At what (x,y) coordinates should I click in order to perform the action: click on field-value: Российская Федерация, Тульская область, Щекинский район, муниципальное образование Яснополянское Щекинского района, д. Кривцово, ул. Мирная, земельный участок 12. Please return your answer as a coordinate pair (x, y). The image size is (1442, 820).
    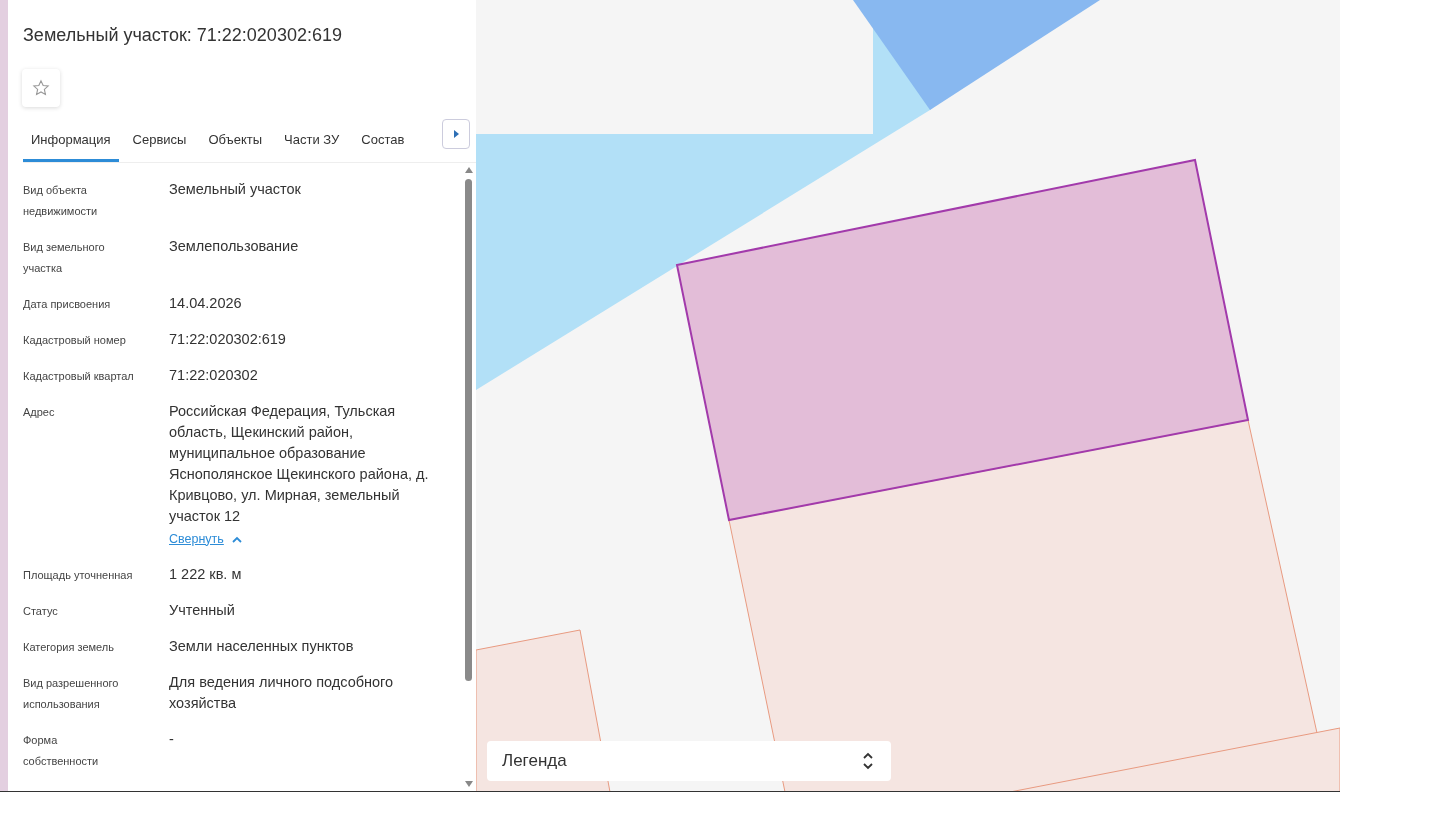
    Looking at the image, I should click on (299, 463).